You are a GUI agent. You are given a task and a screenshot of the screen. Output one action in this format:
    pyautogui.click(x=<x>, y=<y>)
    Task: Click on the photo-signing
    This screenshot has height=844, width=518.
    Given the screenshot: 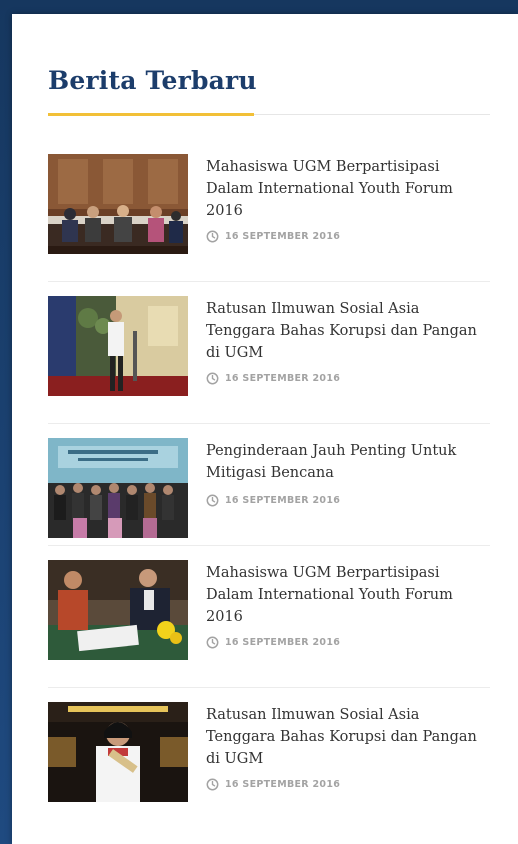 What is the action you would take?
    pyautogui.click(x=118, y=610)
    